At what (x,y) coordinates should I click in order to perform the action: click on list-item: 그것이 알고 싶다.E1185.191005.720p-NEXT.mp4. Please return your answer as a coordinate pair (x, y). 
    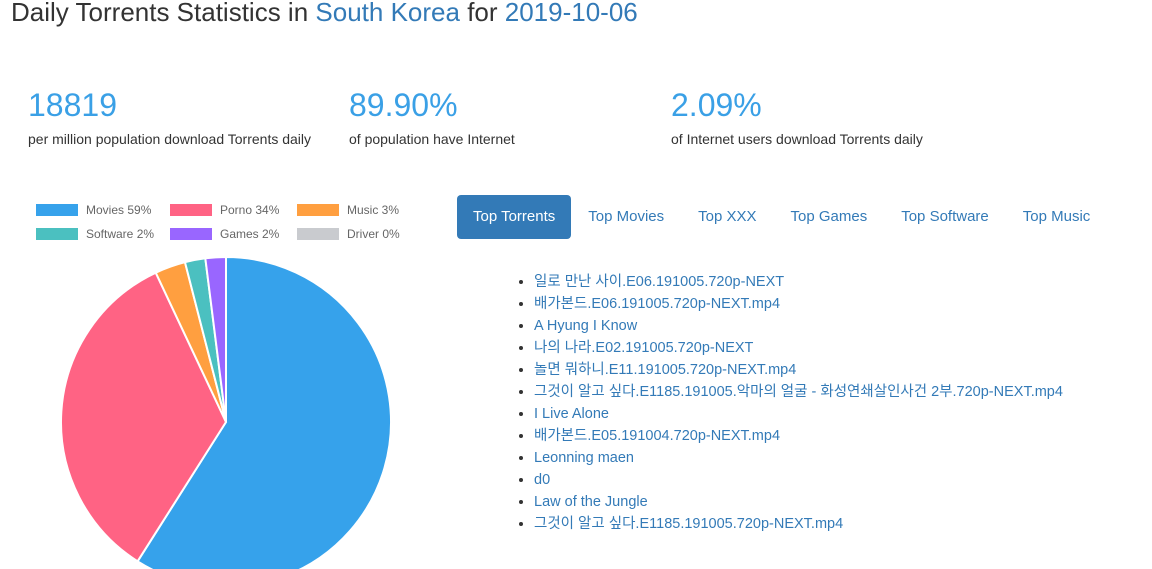
    Looking at the image, I should click on (798, 524).